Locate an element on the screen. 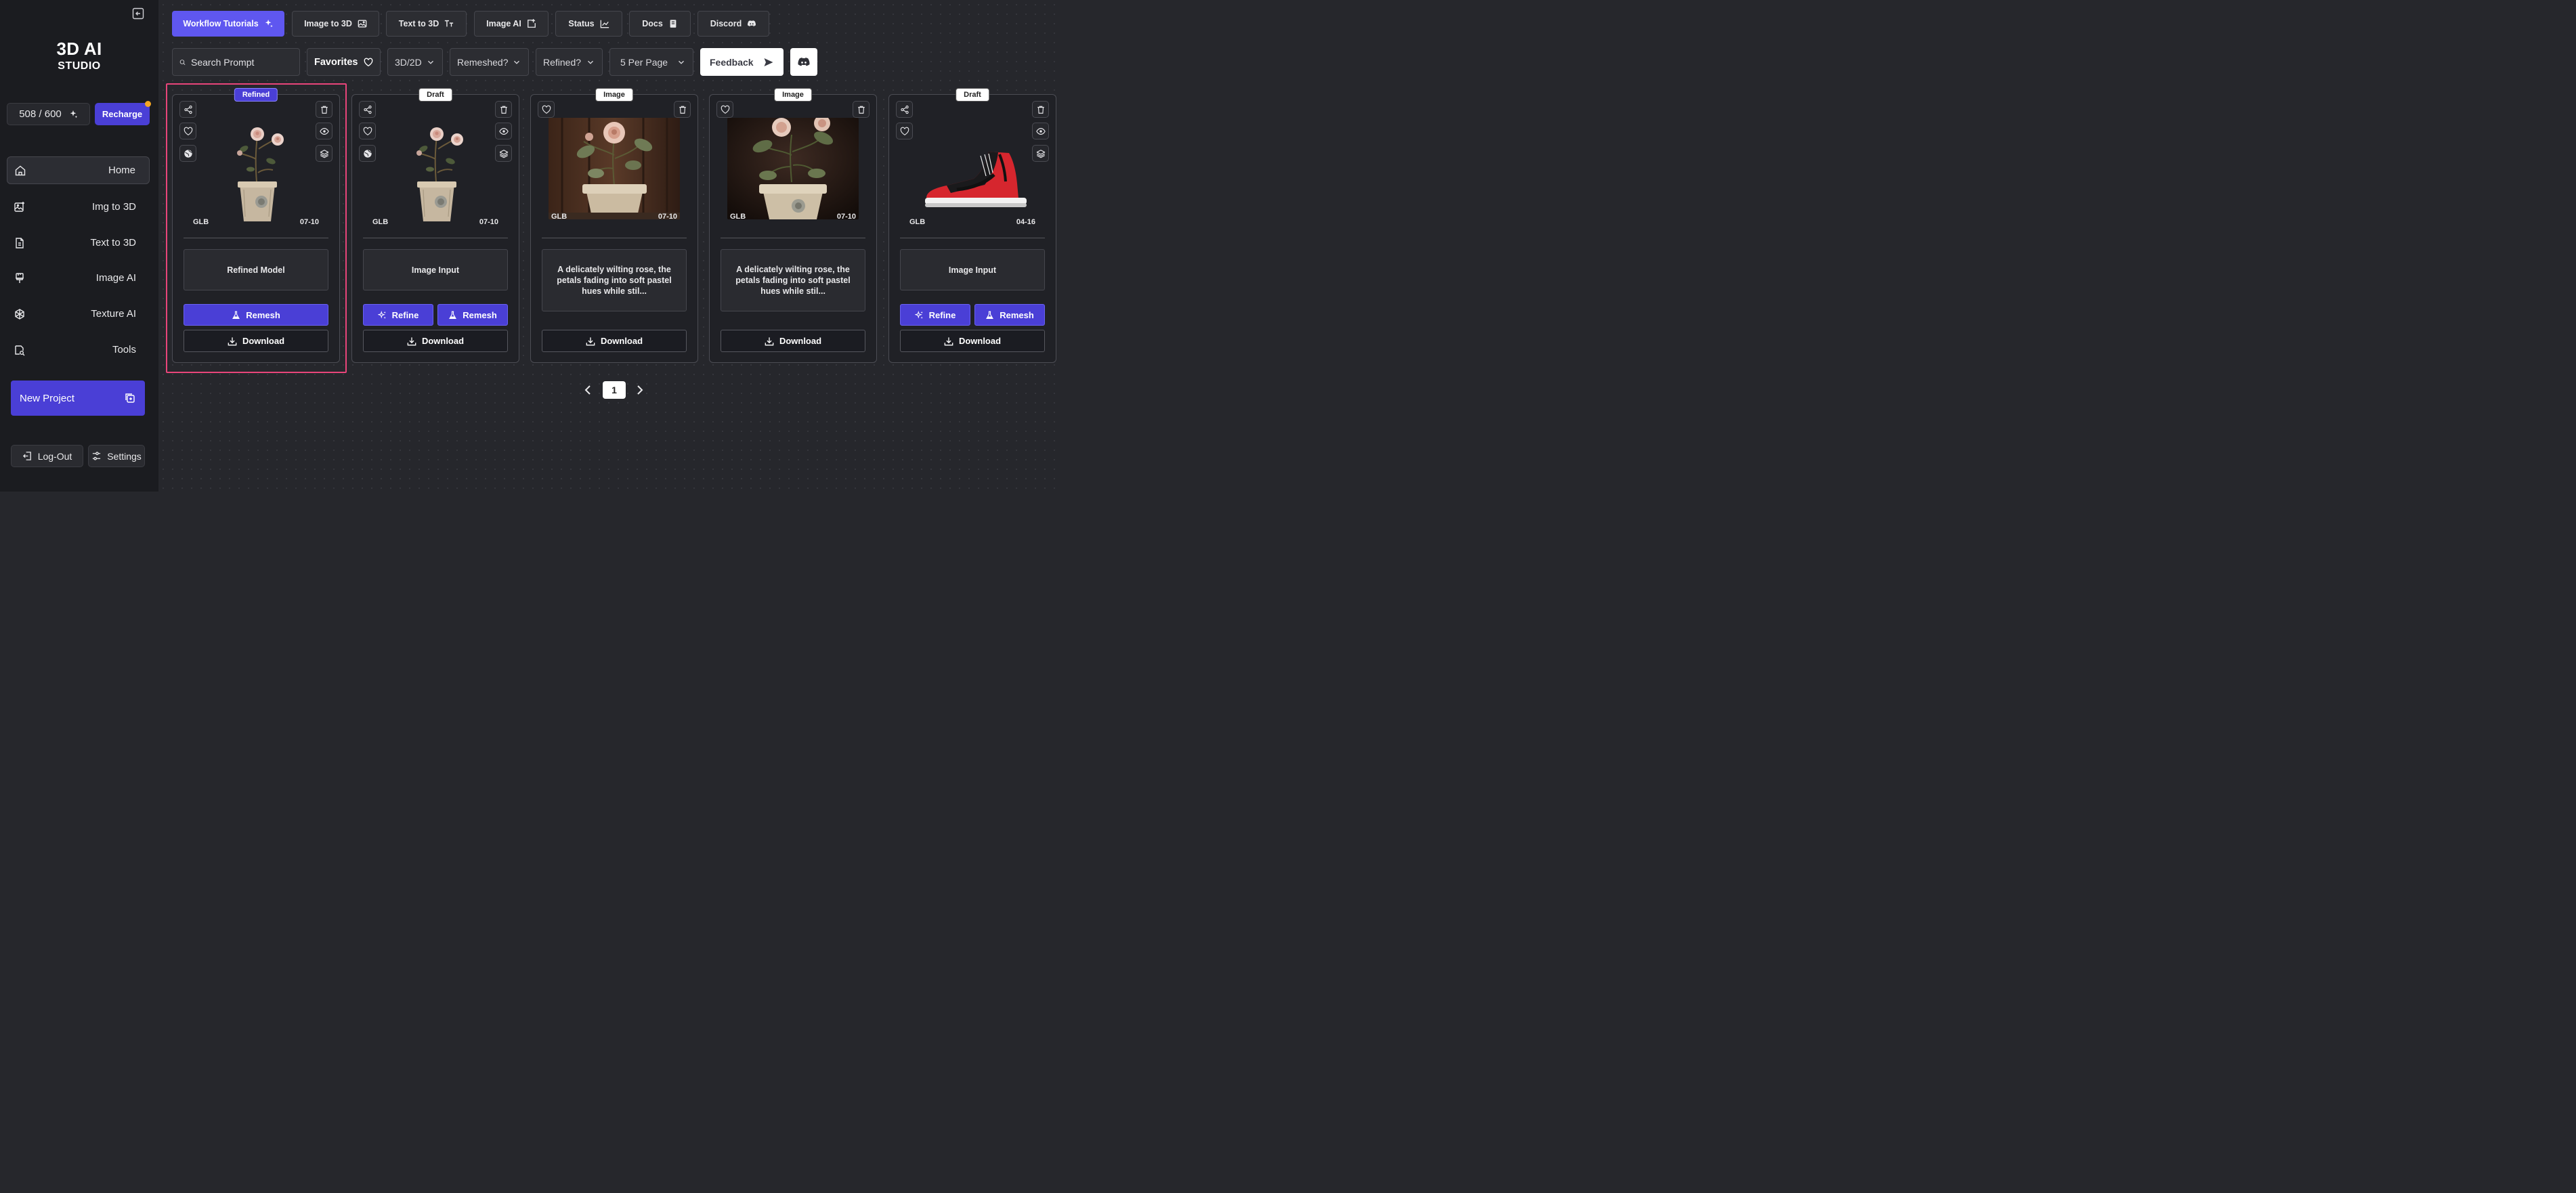 This screenshot has width=2576, height=1193. trash-icon is located at coordinates (682, 110).